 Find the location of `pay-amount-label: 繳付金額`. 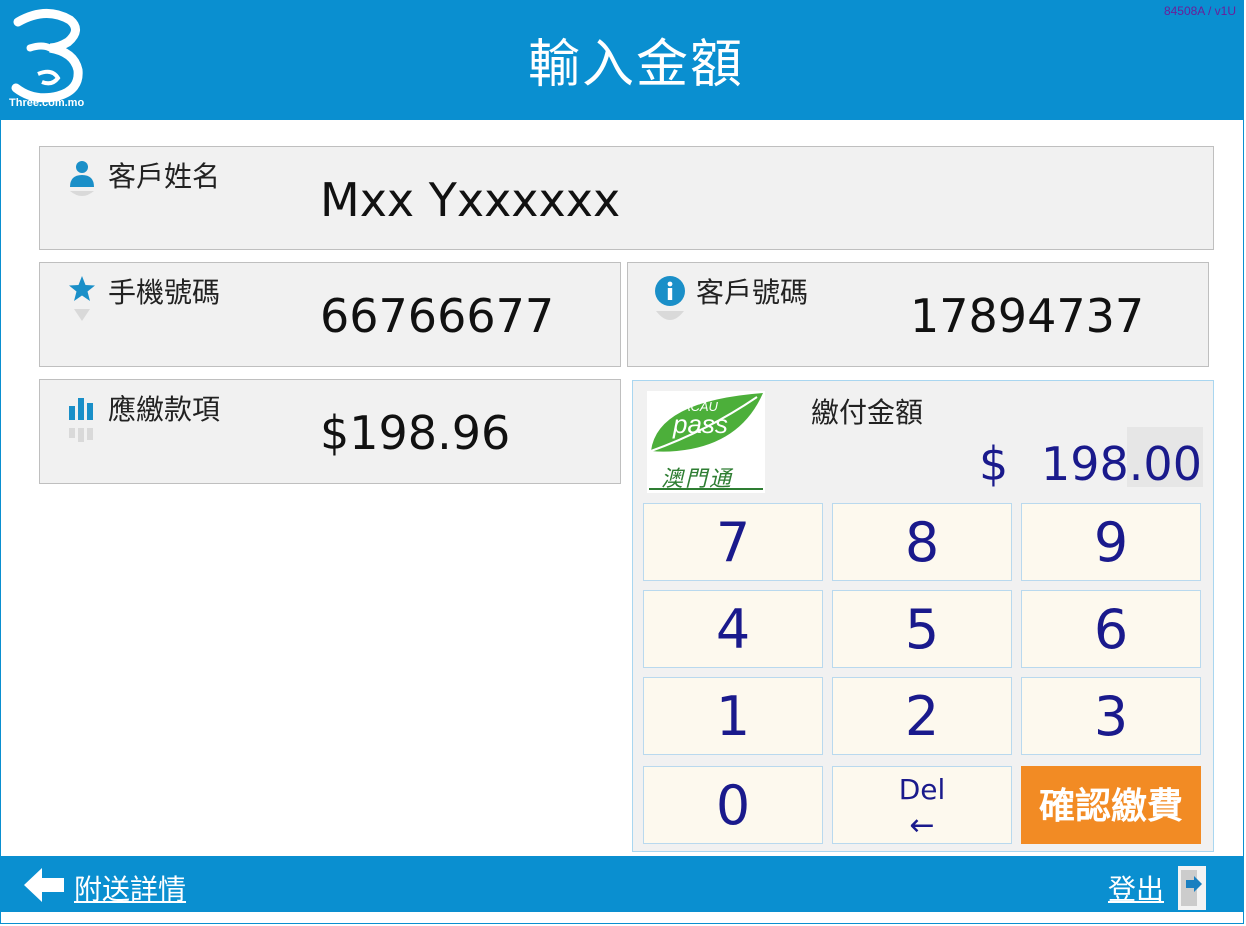

pay-amount-label: 繳付金額 is located at coordinates (867, 412).